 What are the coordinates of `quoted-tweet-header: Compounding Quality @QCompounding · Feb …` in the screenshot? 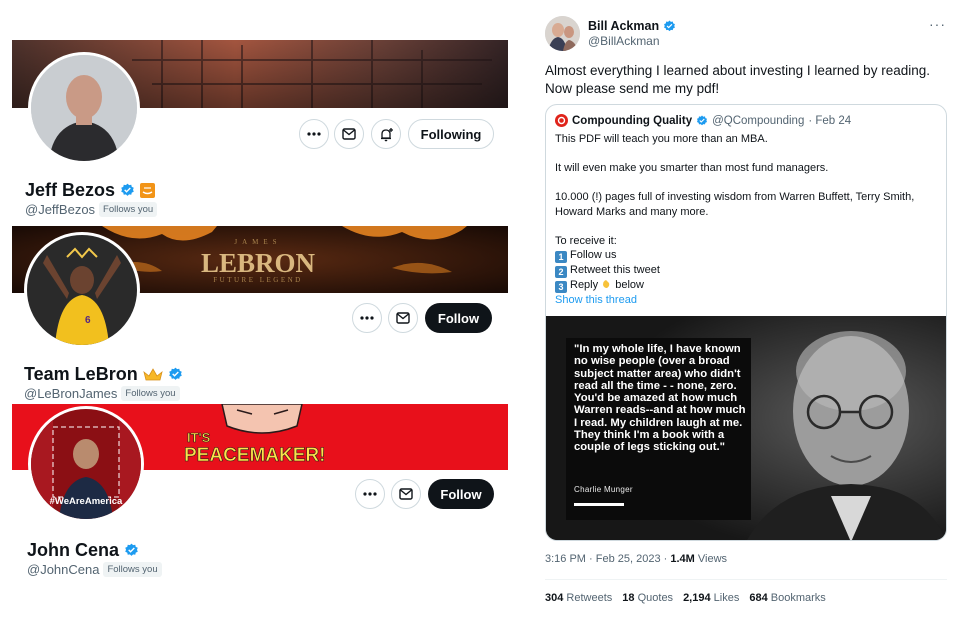 It's located at (703, 120).